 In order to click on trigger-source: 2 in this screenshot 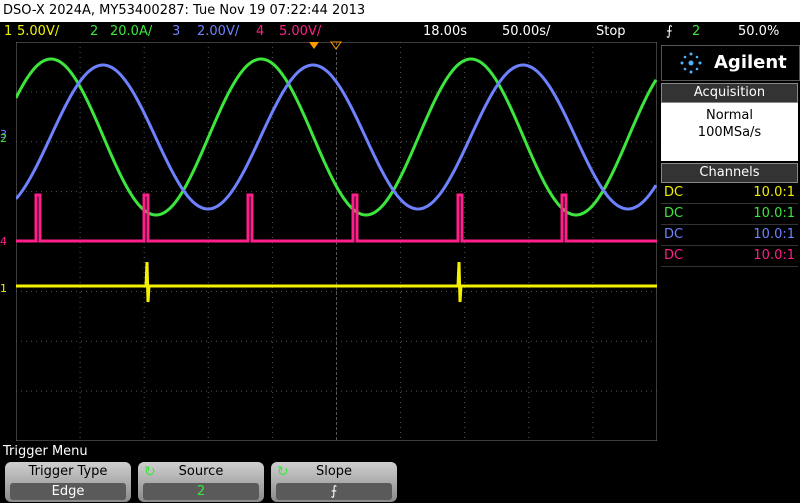, I will do `click(696, 31)`.